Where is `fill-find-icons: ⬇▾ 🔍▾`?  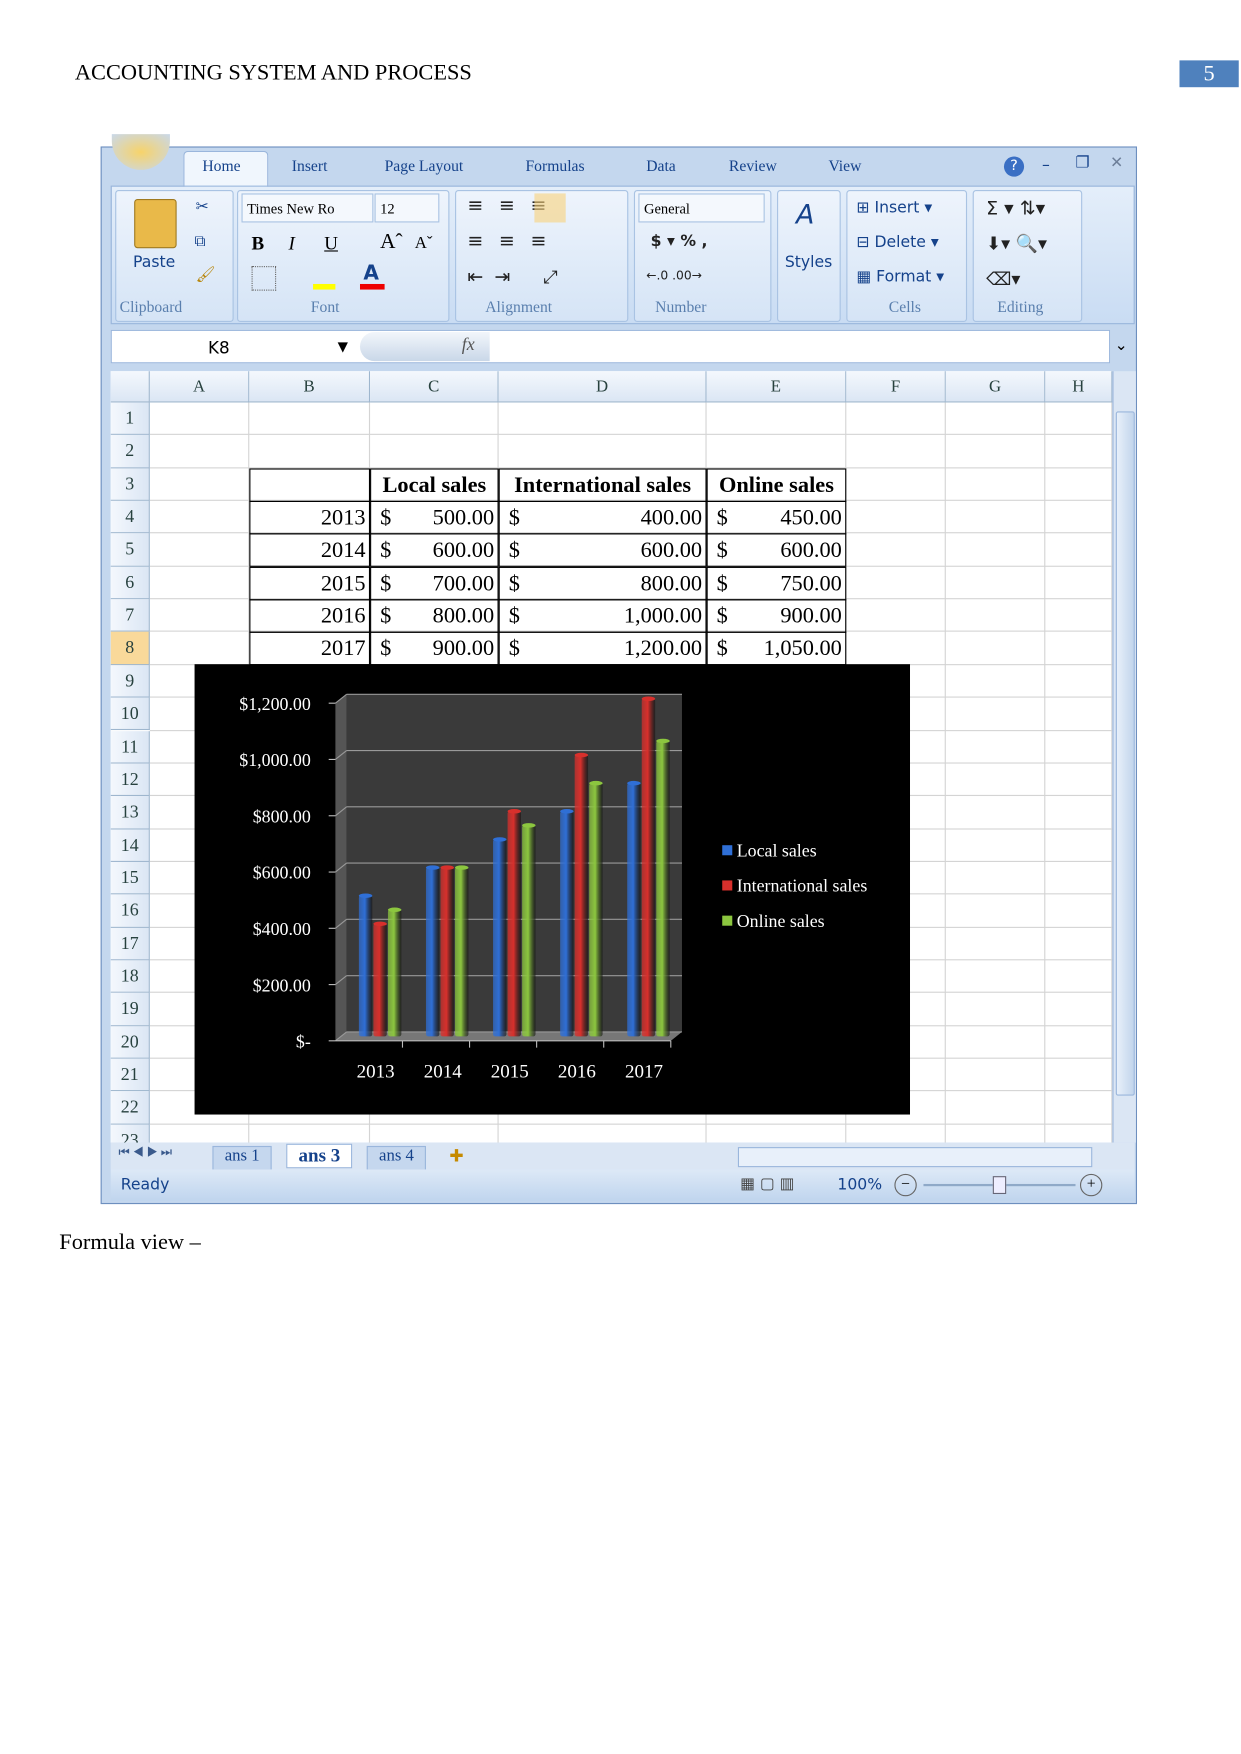 fill-find-icons: ⬇▾ 🔍▾ is located at coordinates (1016, 243).